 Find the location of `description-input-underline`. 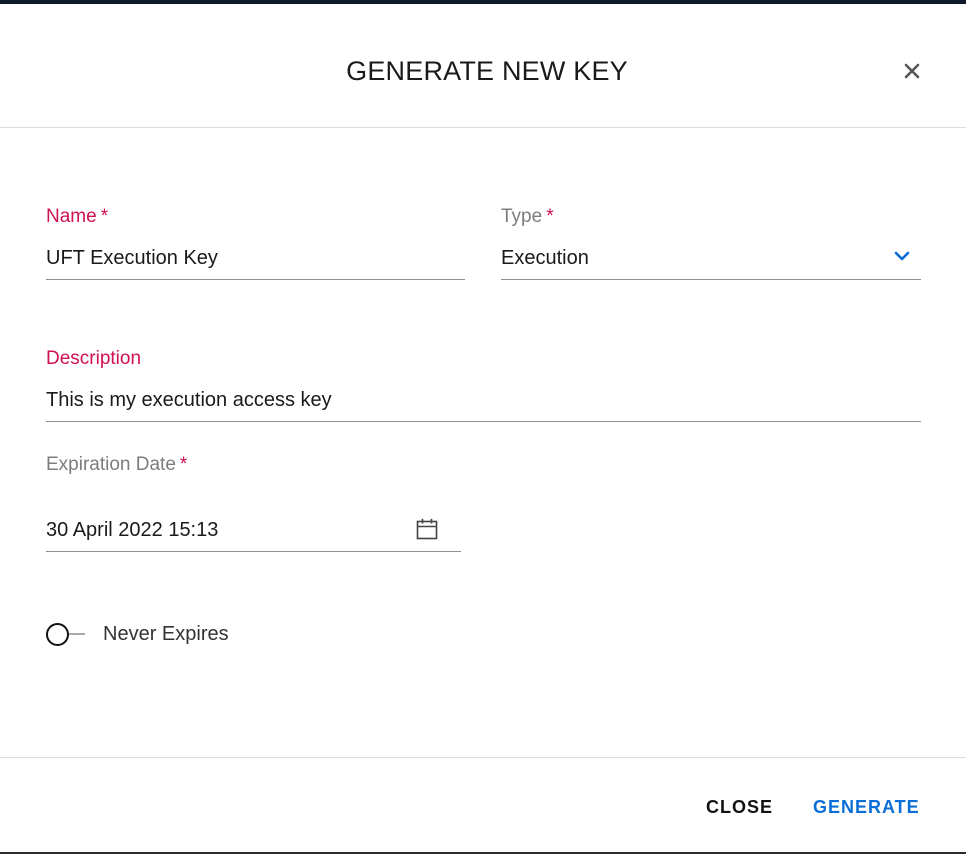

description-input-underline is located at coordinates (483, 421).